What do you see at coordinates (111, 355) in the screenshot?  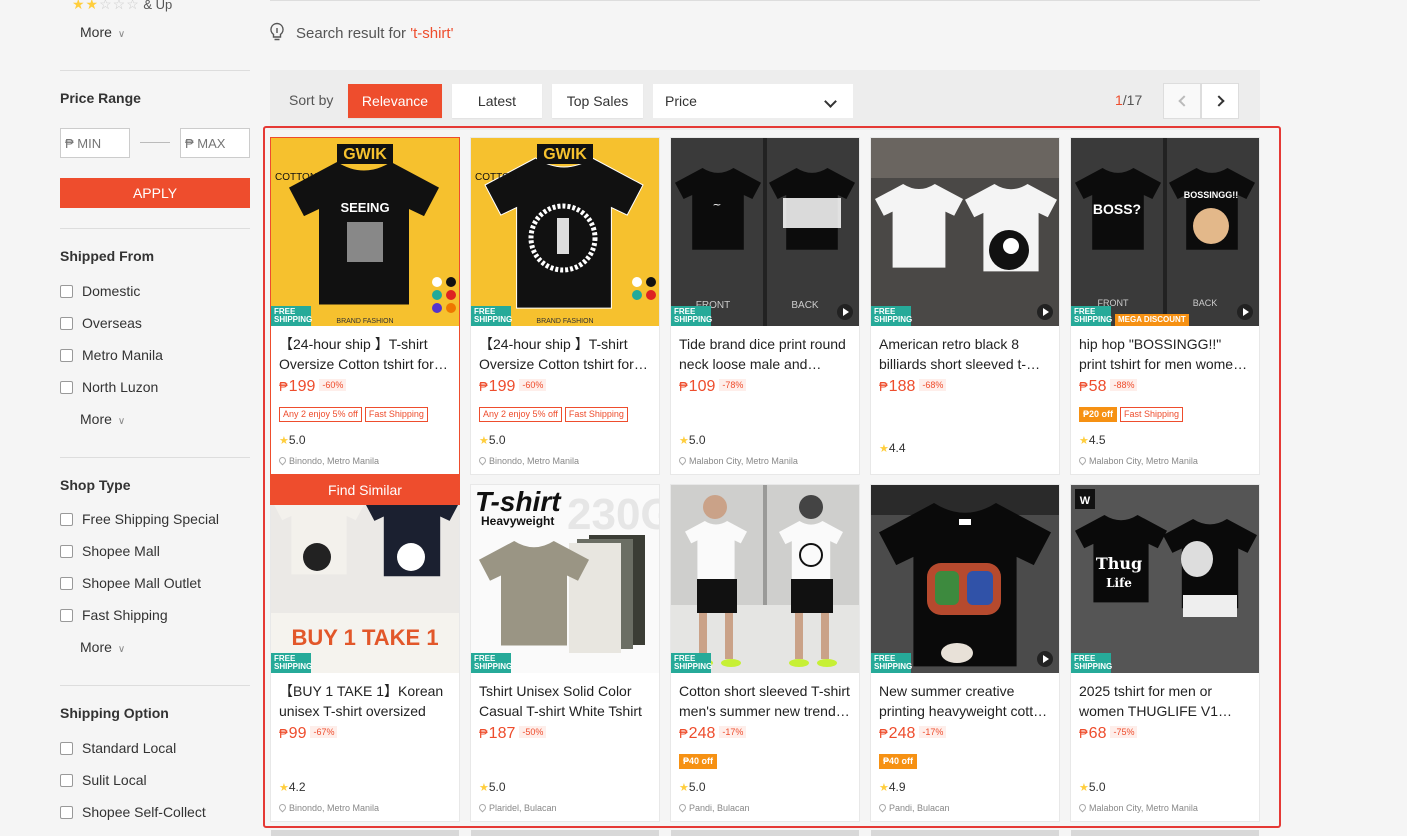 I see `checkbox-metro-manila: Metro Manila` at bounding box center [111, 355].